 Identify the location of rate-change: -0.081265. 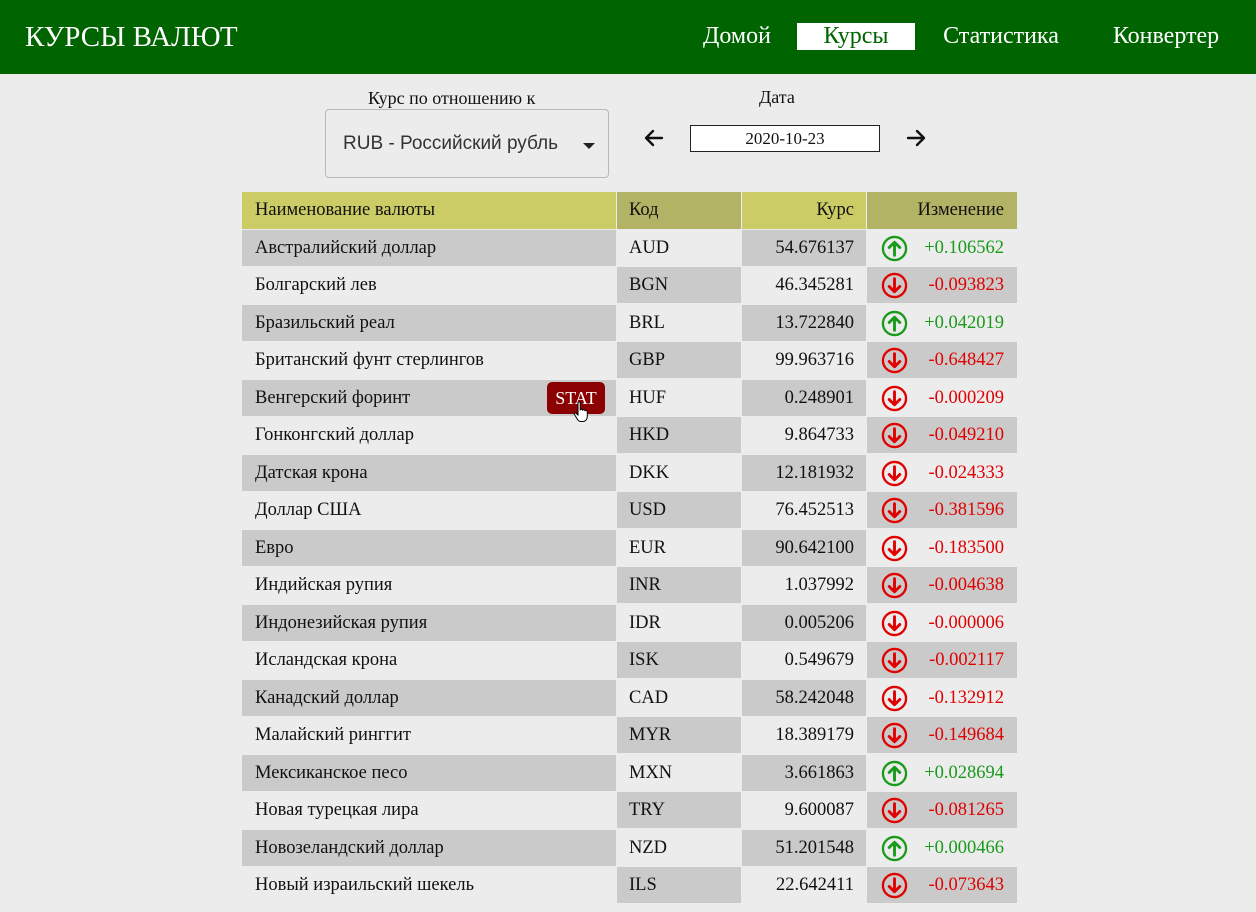
(942, 810).